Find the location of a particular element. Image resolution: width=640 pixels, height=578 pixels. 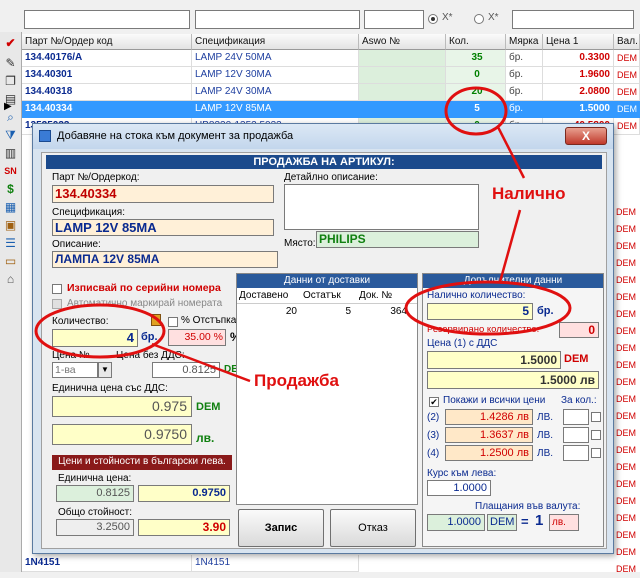

available-field-line is located at coordinates (510, 246).